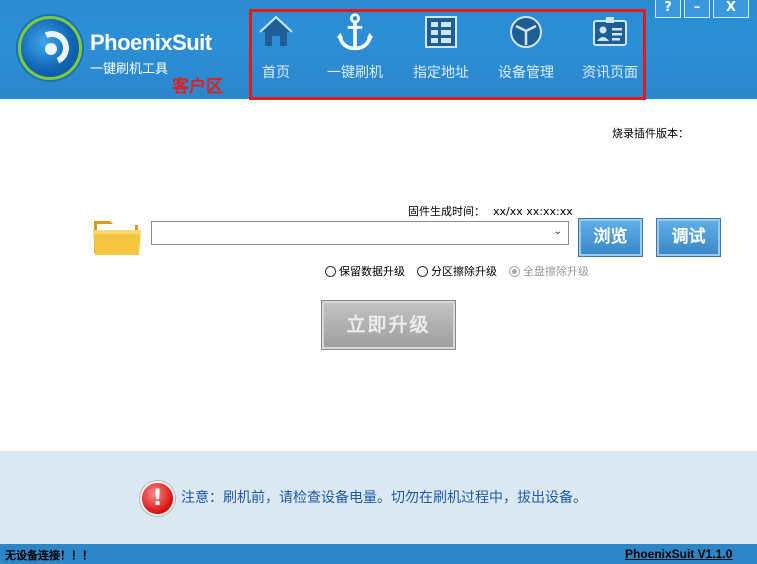 Image resolution: width=757 pixels, height=564 pixels. I want to click on close-button: X, so click(731, 9).